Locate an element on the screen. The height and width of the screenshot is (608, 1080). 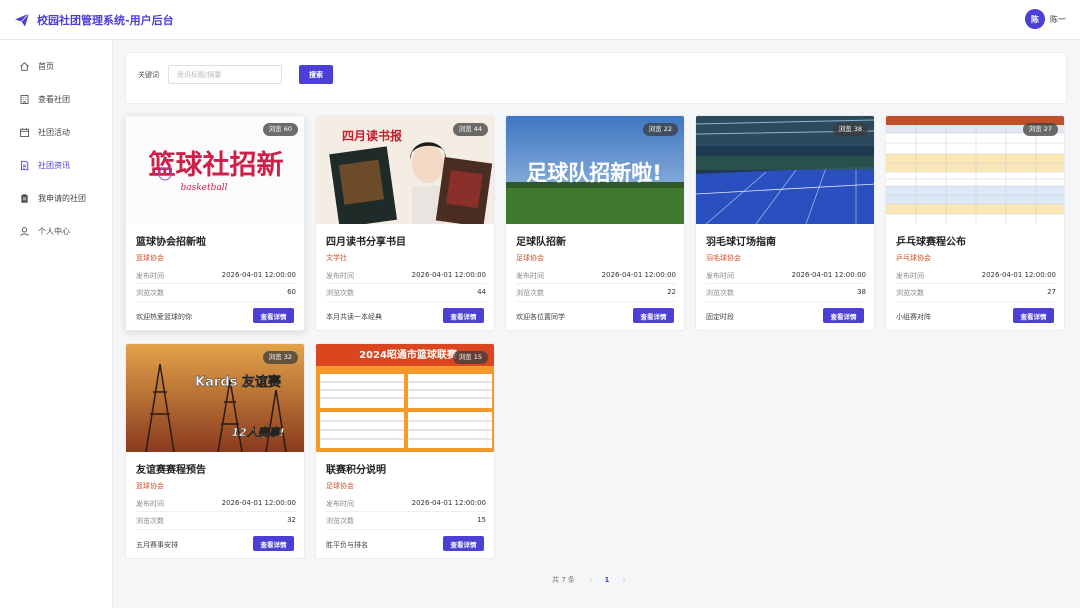
news-thumbnail: 2024昭通市篮球联赛 浏览 15 is located at coordinates (405, 398).